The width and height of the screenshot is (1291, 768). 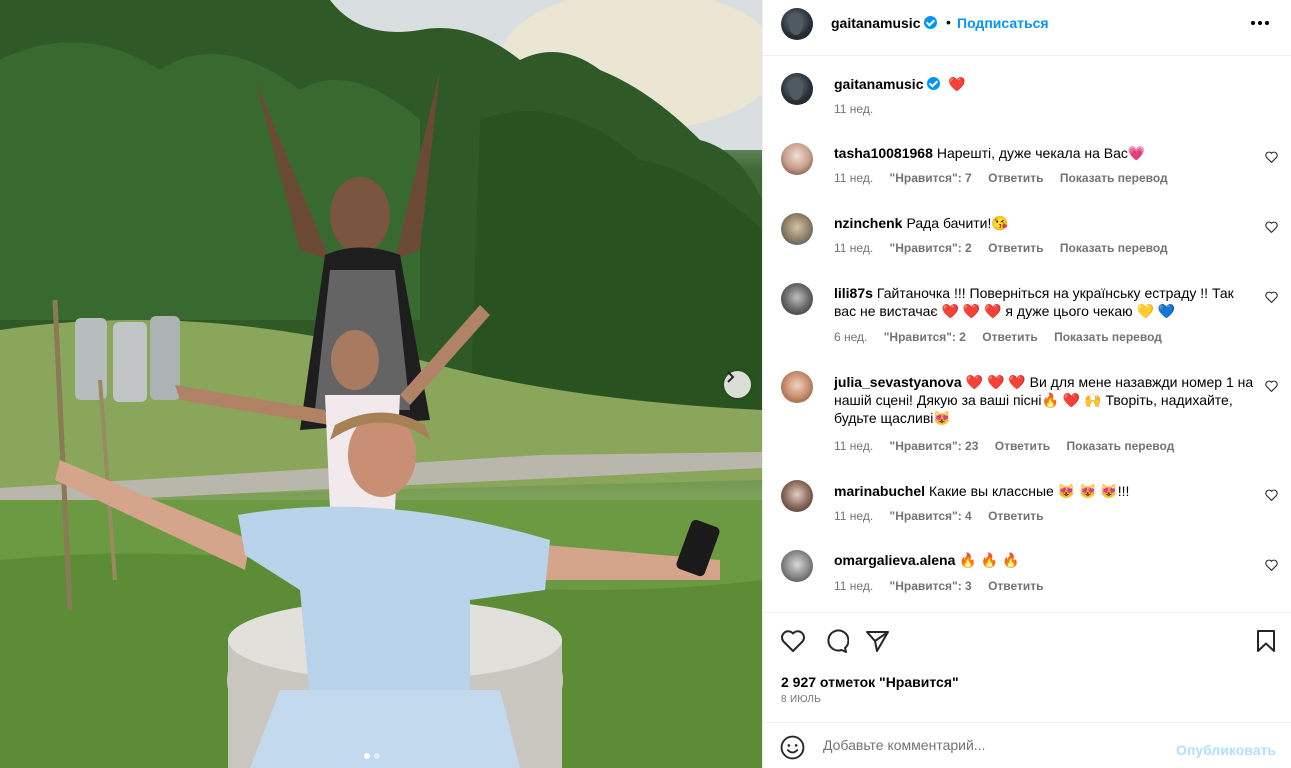 What do you see at coordinates (931, 178) in the screenshot?
I see `comment-likes: "Нравится": 7` at bounding box center [931, 178].